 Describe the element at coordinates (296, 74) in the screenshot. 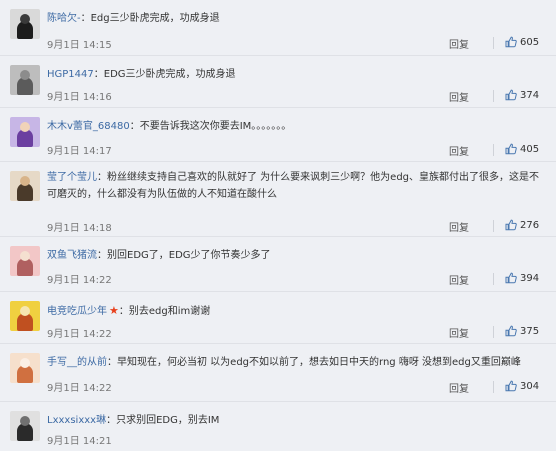

I see `comment-content: HGP1447：EDG三少卧虎完成，功成身退` at that location.